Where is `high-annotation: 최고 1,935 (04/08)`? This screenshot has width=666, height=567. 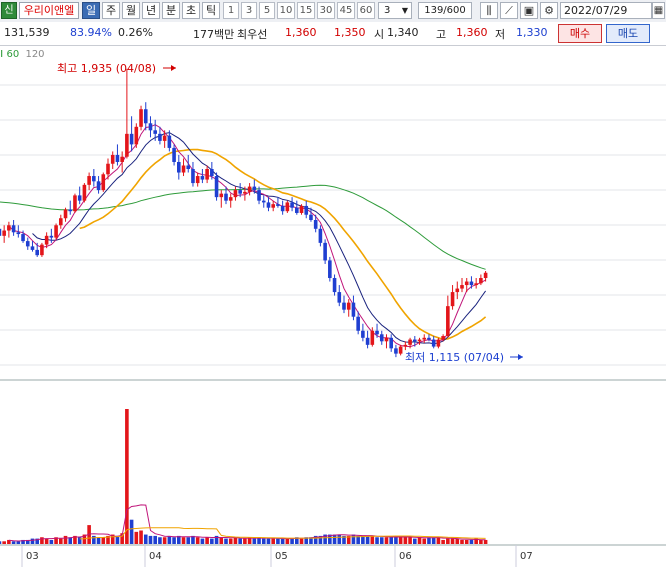 high-annotation: 최고 1,935 (04/08) is located at coordinates (106, 68).